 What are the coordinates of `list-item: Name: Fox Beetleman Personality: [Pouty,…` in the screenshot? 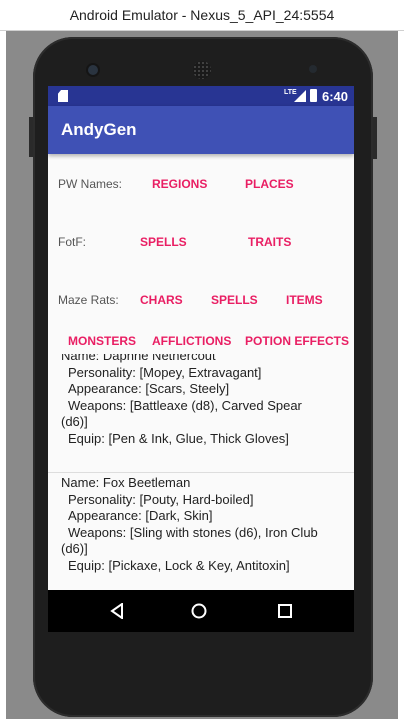 It's located at (201, 524).